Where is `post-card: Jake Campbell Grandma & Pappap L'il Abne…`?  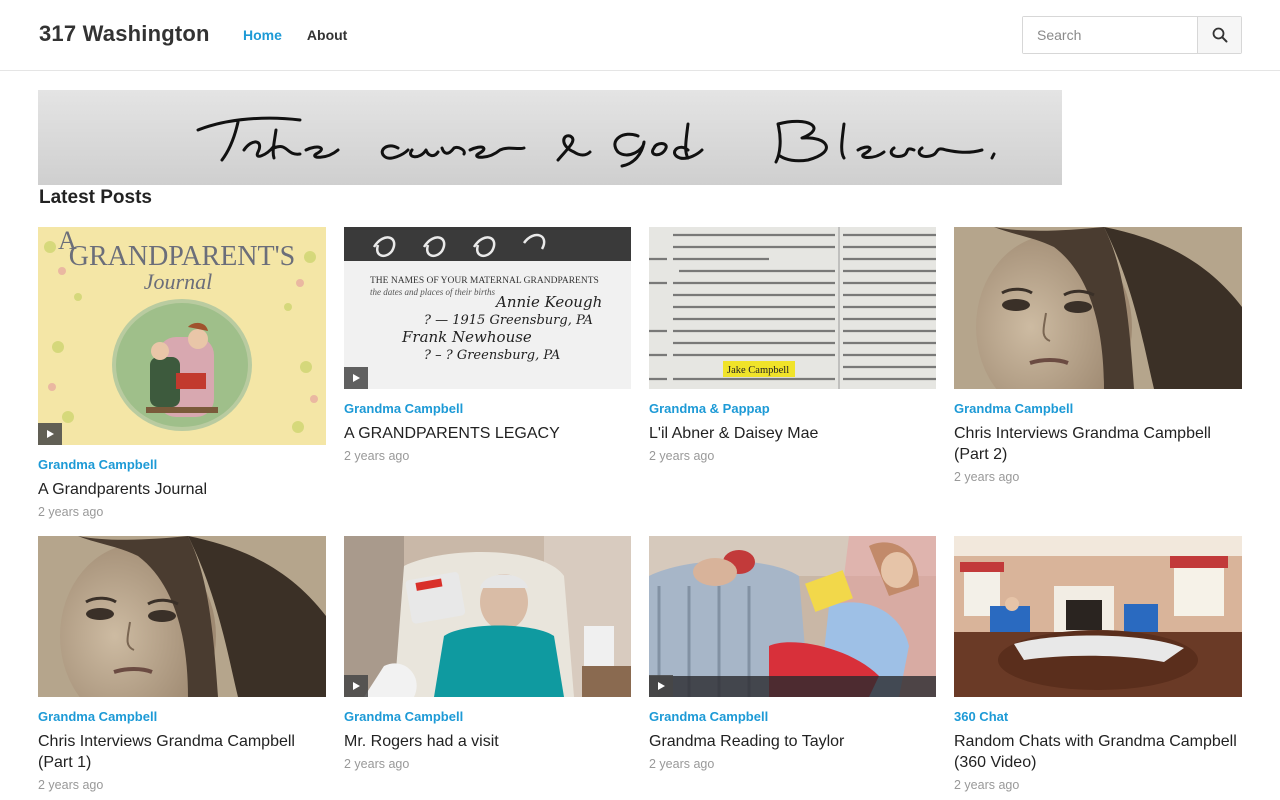 post-card: Jake Campbell Grandma & Pappap L'il Abne… is located at coordinates (793, 345).